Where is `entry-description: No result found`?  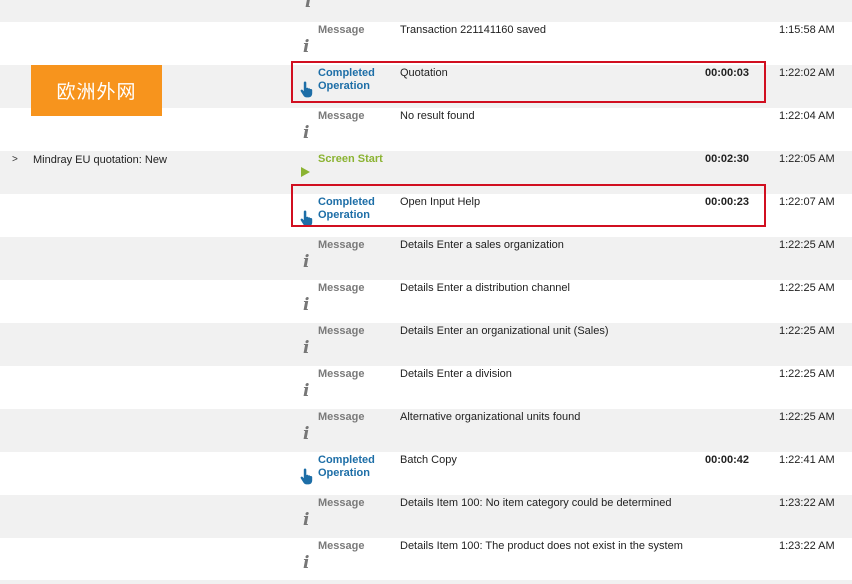 entry-description: No result found is located at coordinates (437, 116).